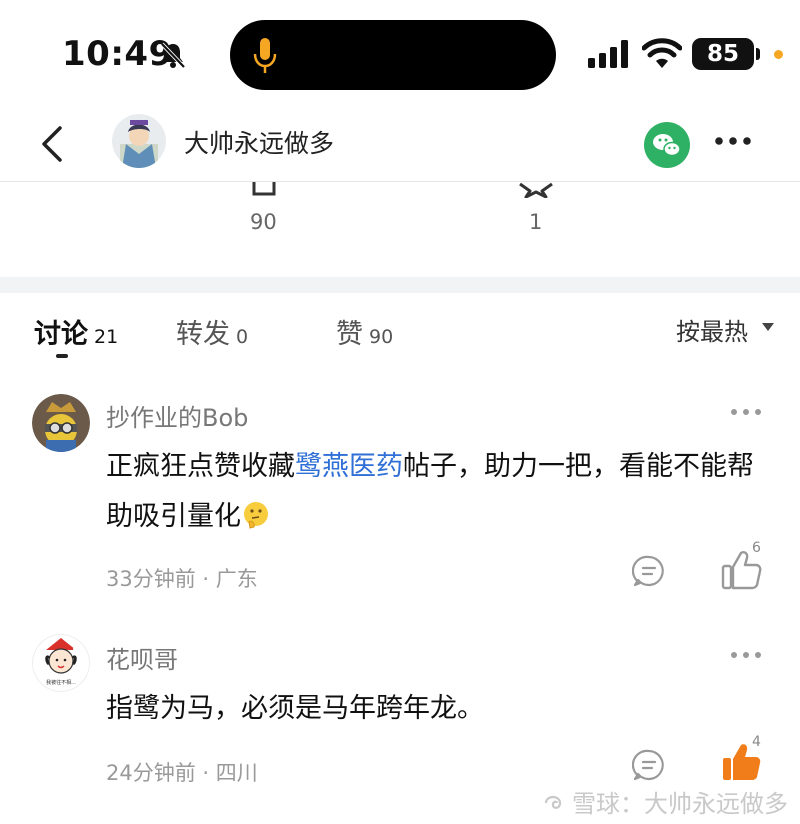 This screenshot has width=800, height=824. I want to click on status-bar: 10:49 85, so click(400, 54).